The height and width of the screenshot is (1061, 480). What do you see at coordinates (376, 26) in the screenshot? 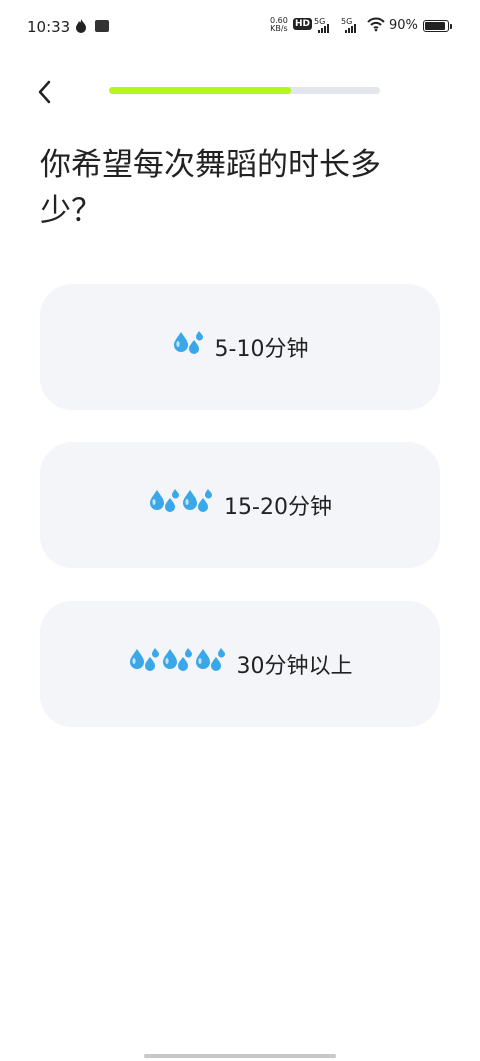
I see `wifi-icon` at bounding box center [376, 26].